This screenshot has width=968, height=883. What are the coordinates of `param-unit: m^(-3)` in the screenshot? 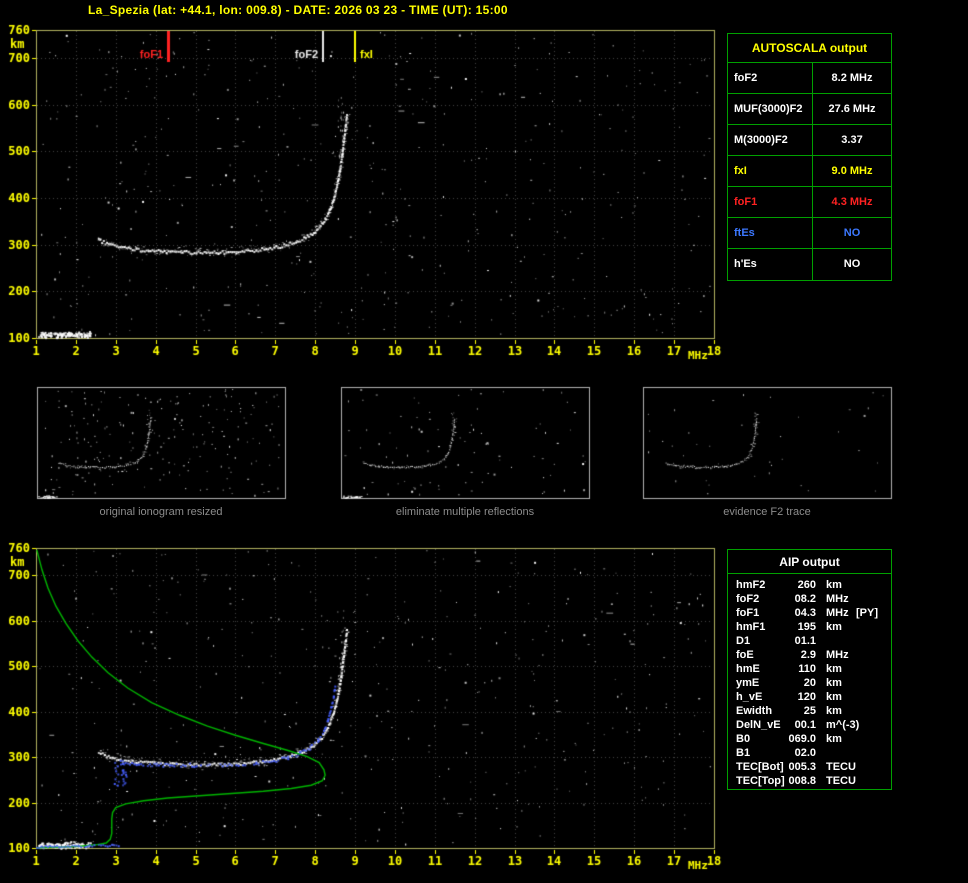 It's located at (843, 725).